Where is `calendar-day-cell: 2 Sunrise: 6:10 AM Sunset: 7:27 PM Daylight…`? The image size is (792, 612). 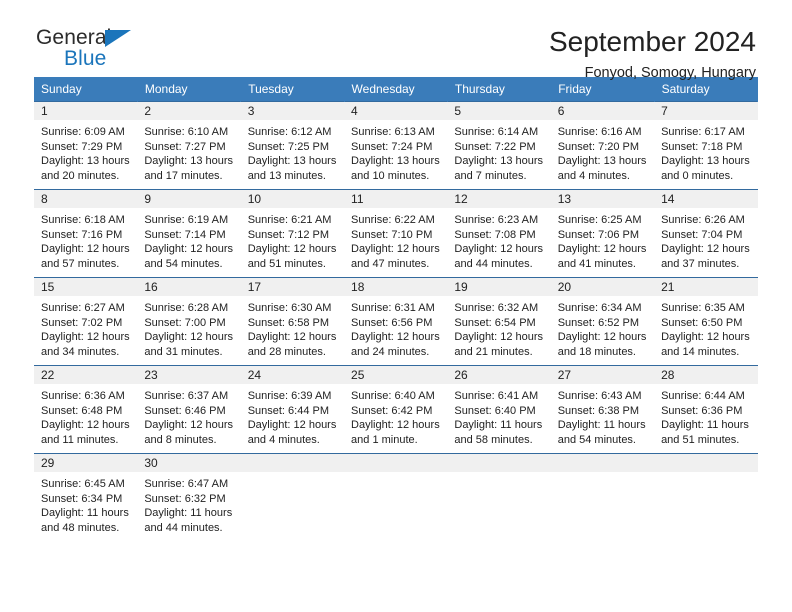 calendar-day-cell: 2 Sunrise: 6:10 AM Sunset: 7:27 PM Daylight… is located at coordinates (189, 145).